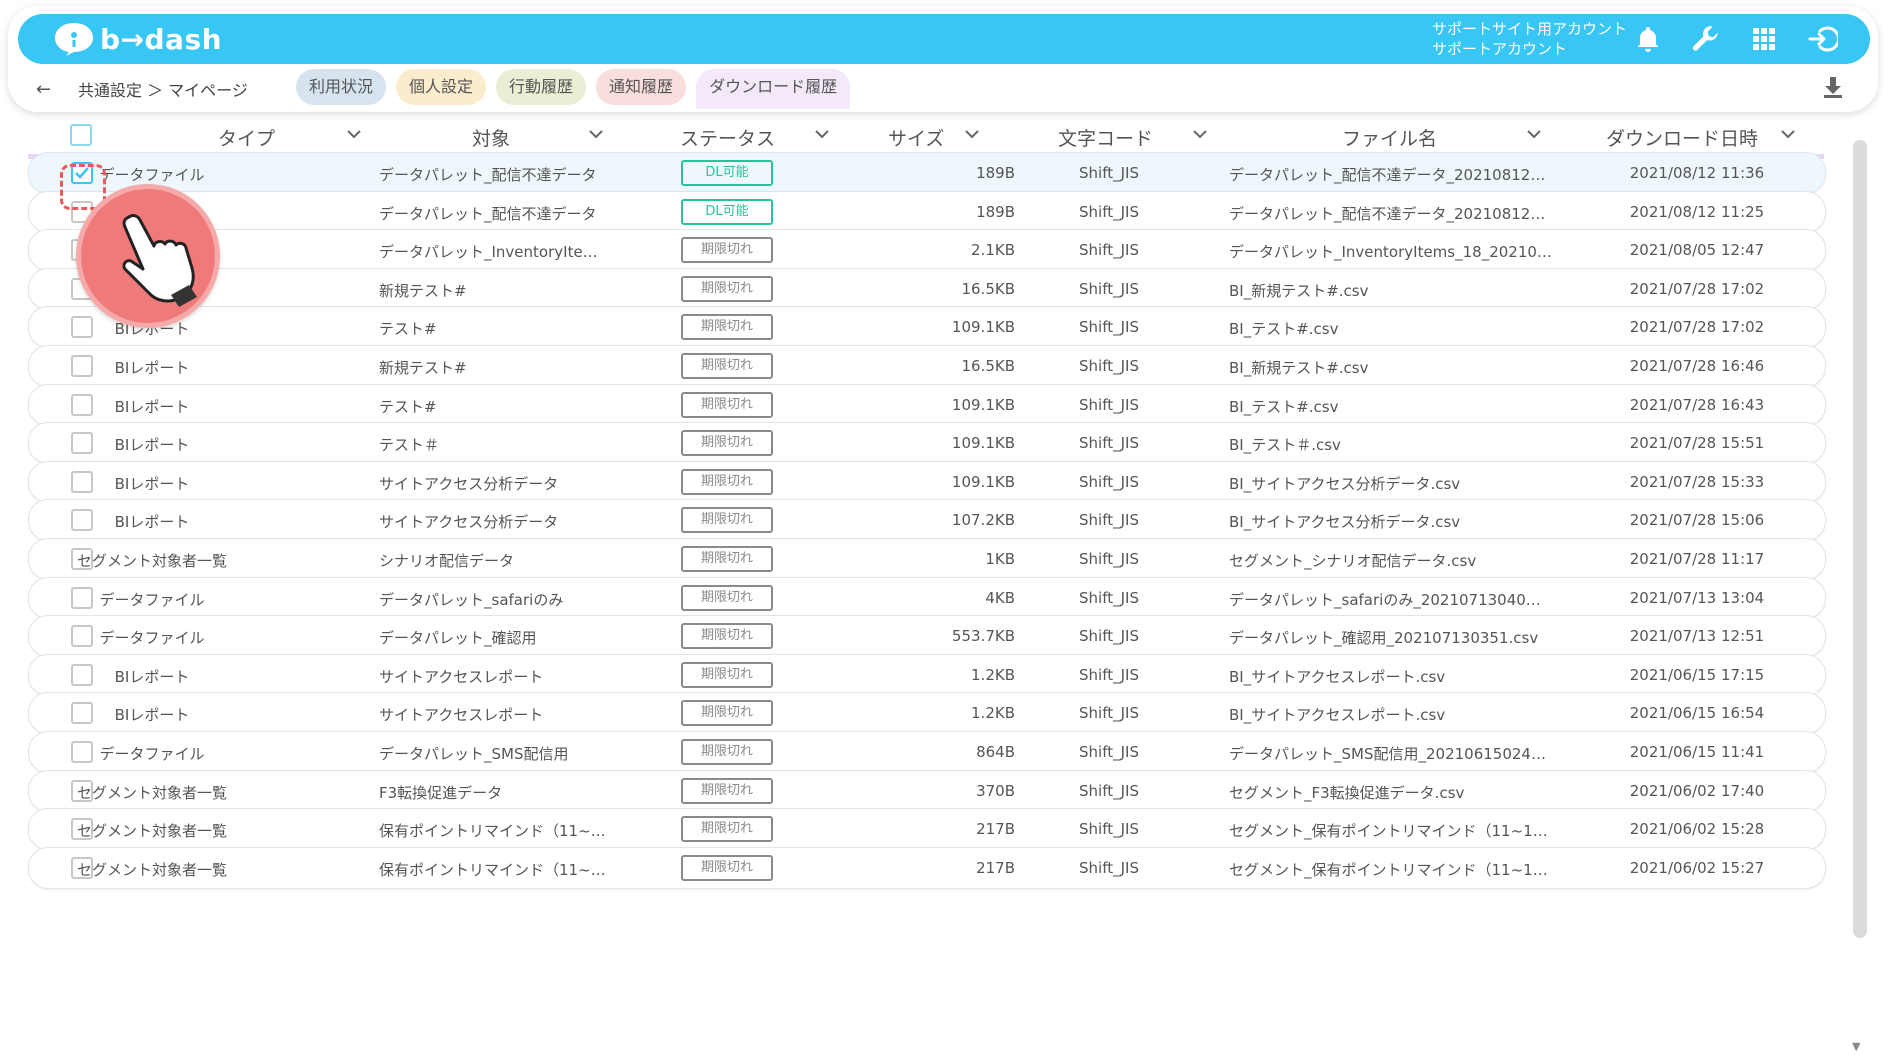  What do you see at coordinates (995, 790) in the screenshot?
I see `cell-size: 370B` at bounding box center [995, 790].